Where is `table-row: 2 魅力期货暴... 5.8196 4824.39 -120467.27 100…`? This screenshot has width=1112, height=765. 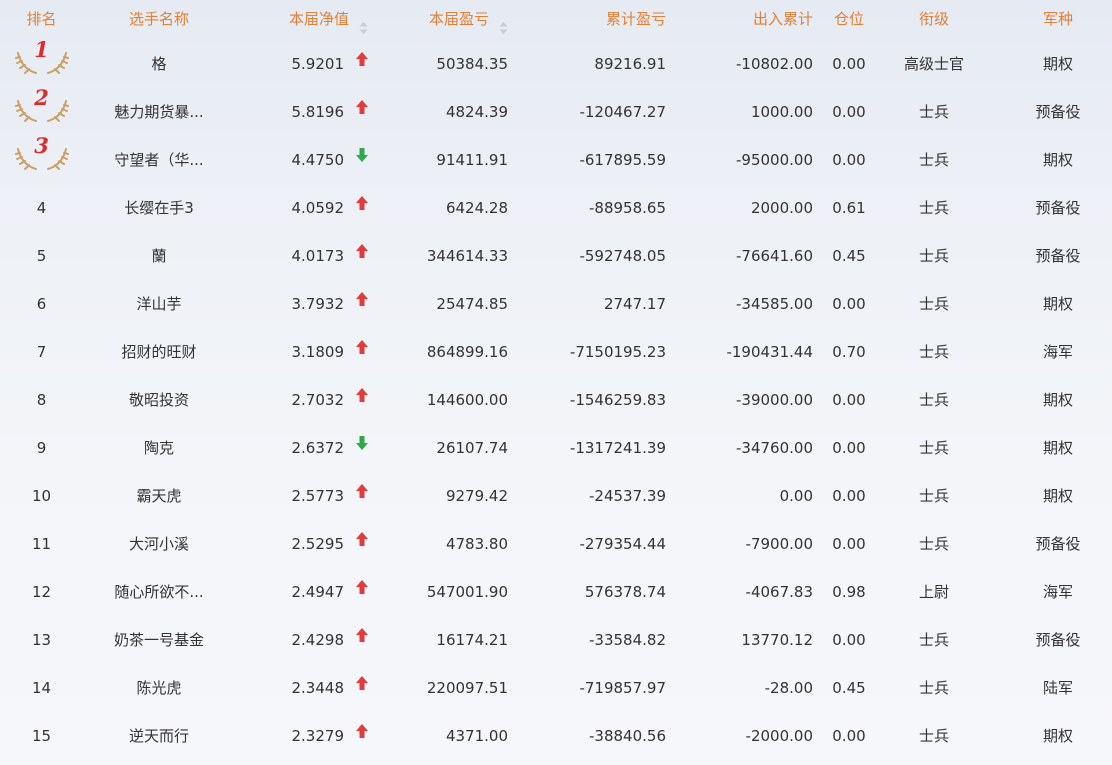
table-row: 2 魅力期货暴... 5.8196 4824.39 -120467.27 100… is located at coordinates (556, 110).